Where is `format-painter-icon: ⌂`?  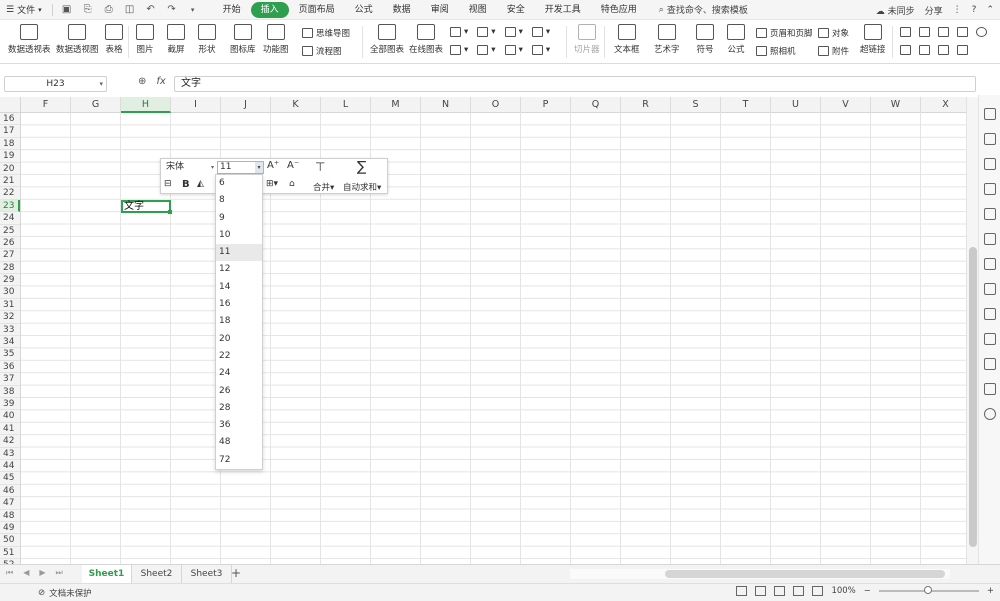 format-painter-icon: ⌂ is located at coordinates (292, 184).